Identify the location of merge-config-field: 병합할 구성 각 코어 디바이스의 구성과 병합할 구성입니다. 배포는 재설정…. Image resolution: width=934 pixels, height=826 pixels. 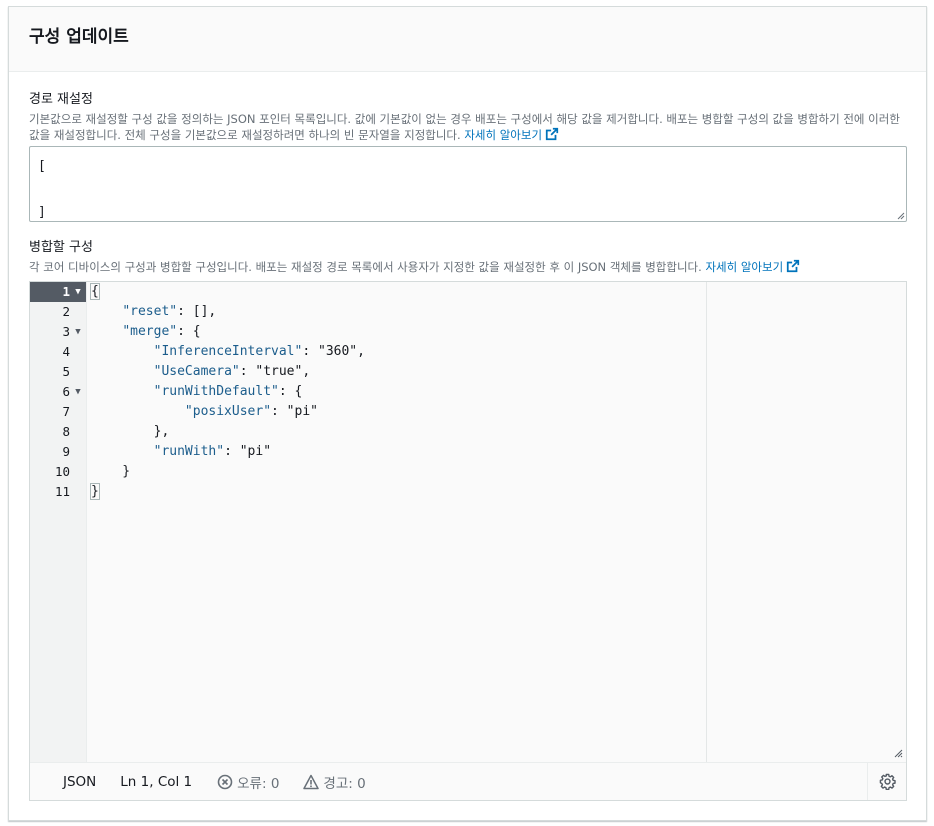
(468, 257).